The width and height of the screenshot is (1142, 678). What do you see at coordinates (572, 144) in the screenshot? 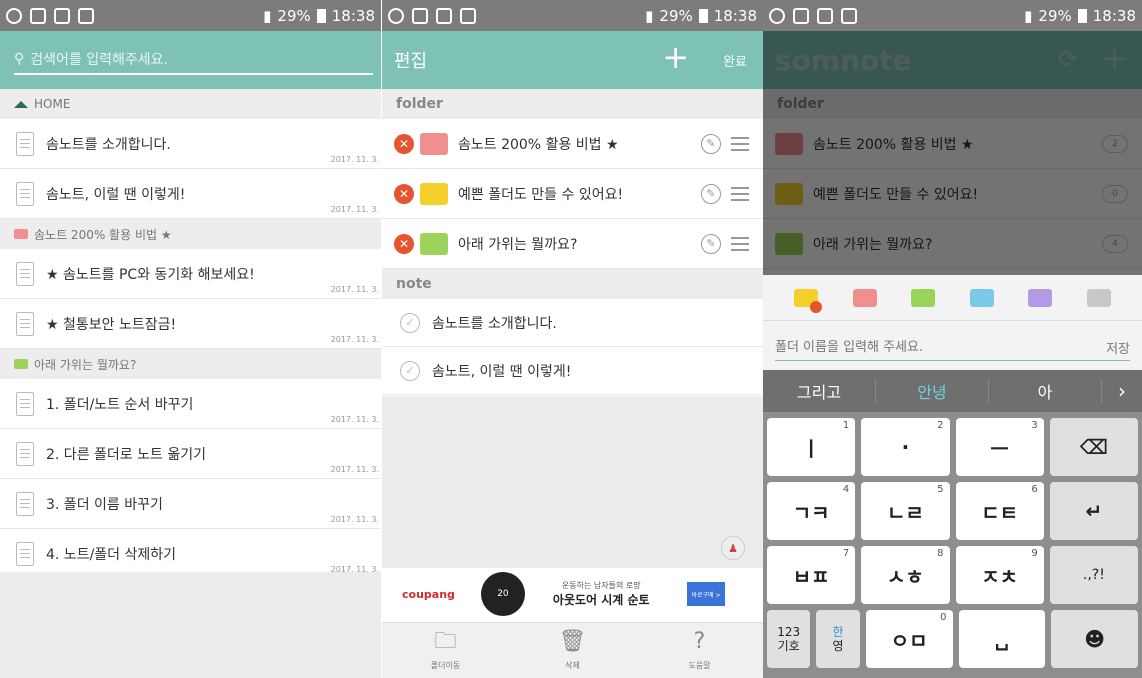
I see `folder-row: ✕ 솜노트 200% 활용 비법 ★ ✎` at bounding box center [572, 144].